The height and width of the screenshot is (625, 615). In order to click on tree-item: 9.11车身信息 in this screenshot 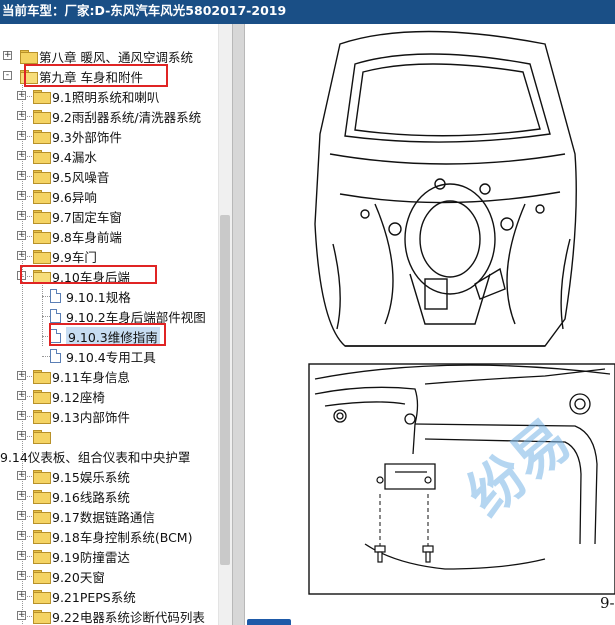, I will do `click(81, 376)`.